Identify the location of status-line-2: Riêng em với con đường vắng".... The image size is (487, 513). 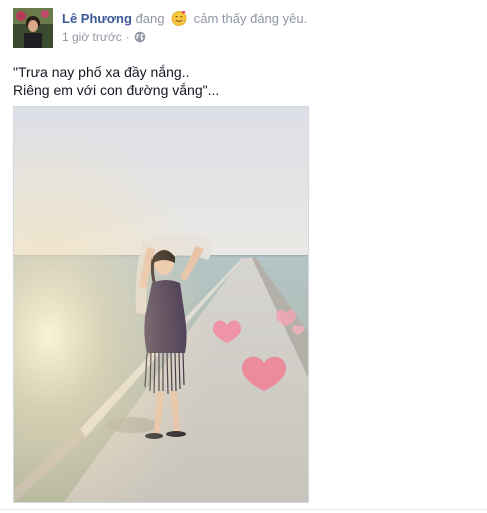
(116, 90).